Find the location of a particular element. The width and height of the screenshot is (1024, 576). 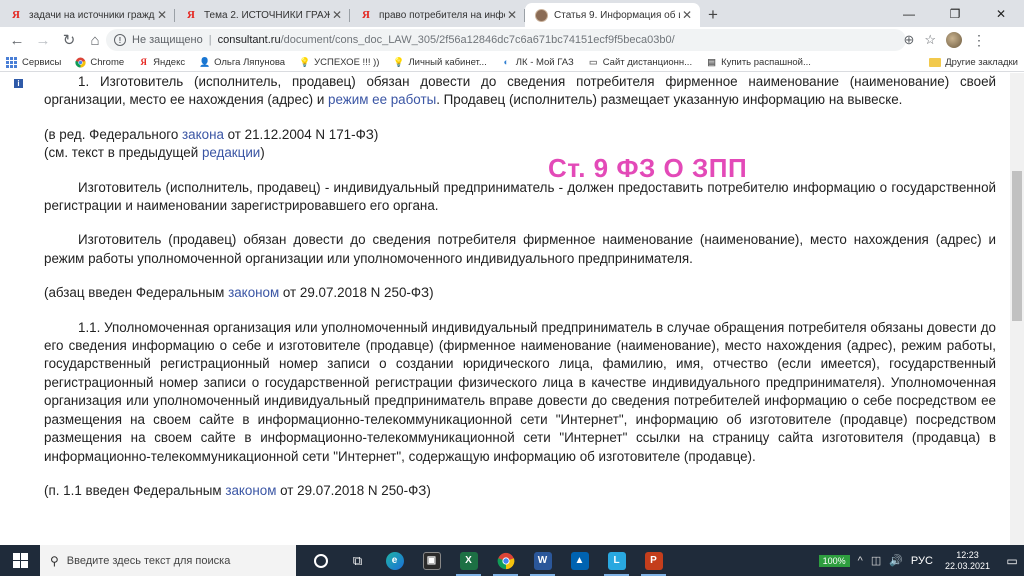

scrollbar is located at coordinates (1017, 309).